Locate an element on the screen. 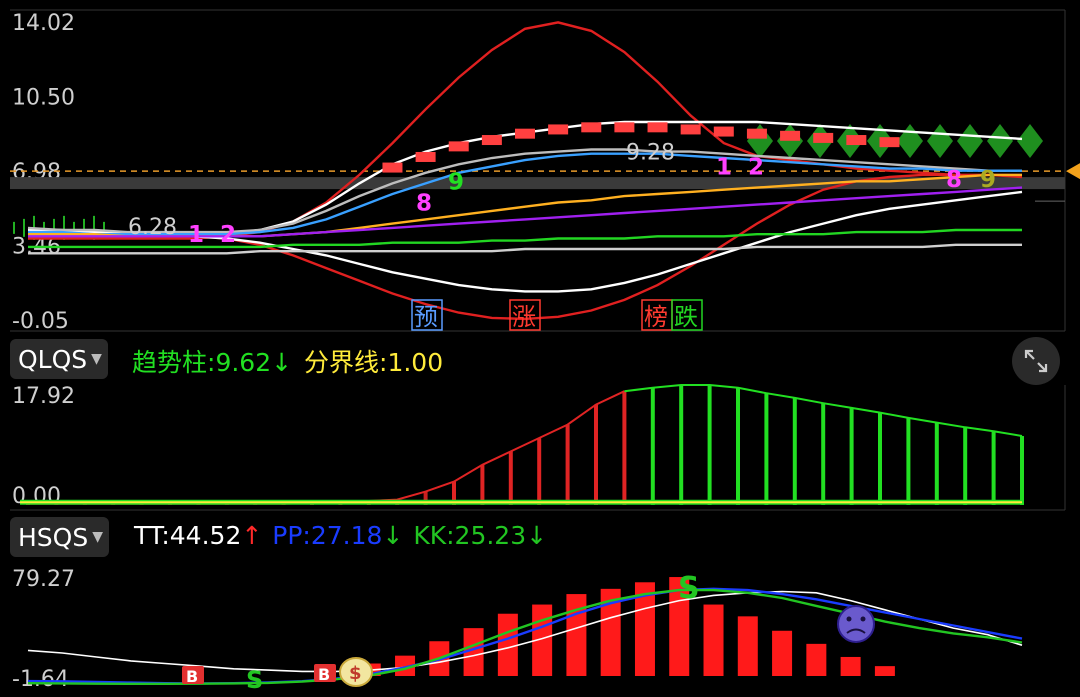  y-tick-label: 79.27 is located at coordinates (43, 579).